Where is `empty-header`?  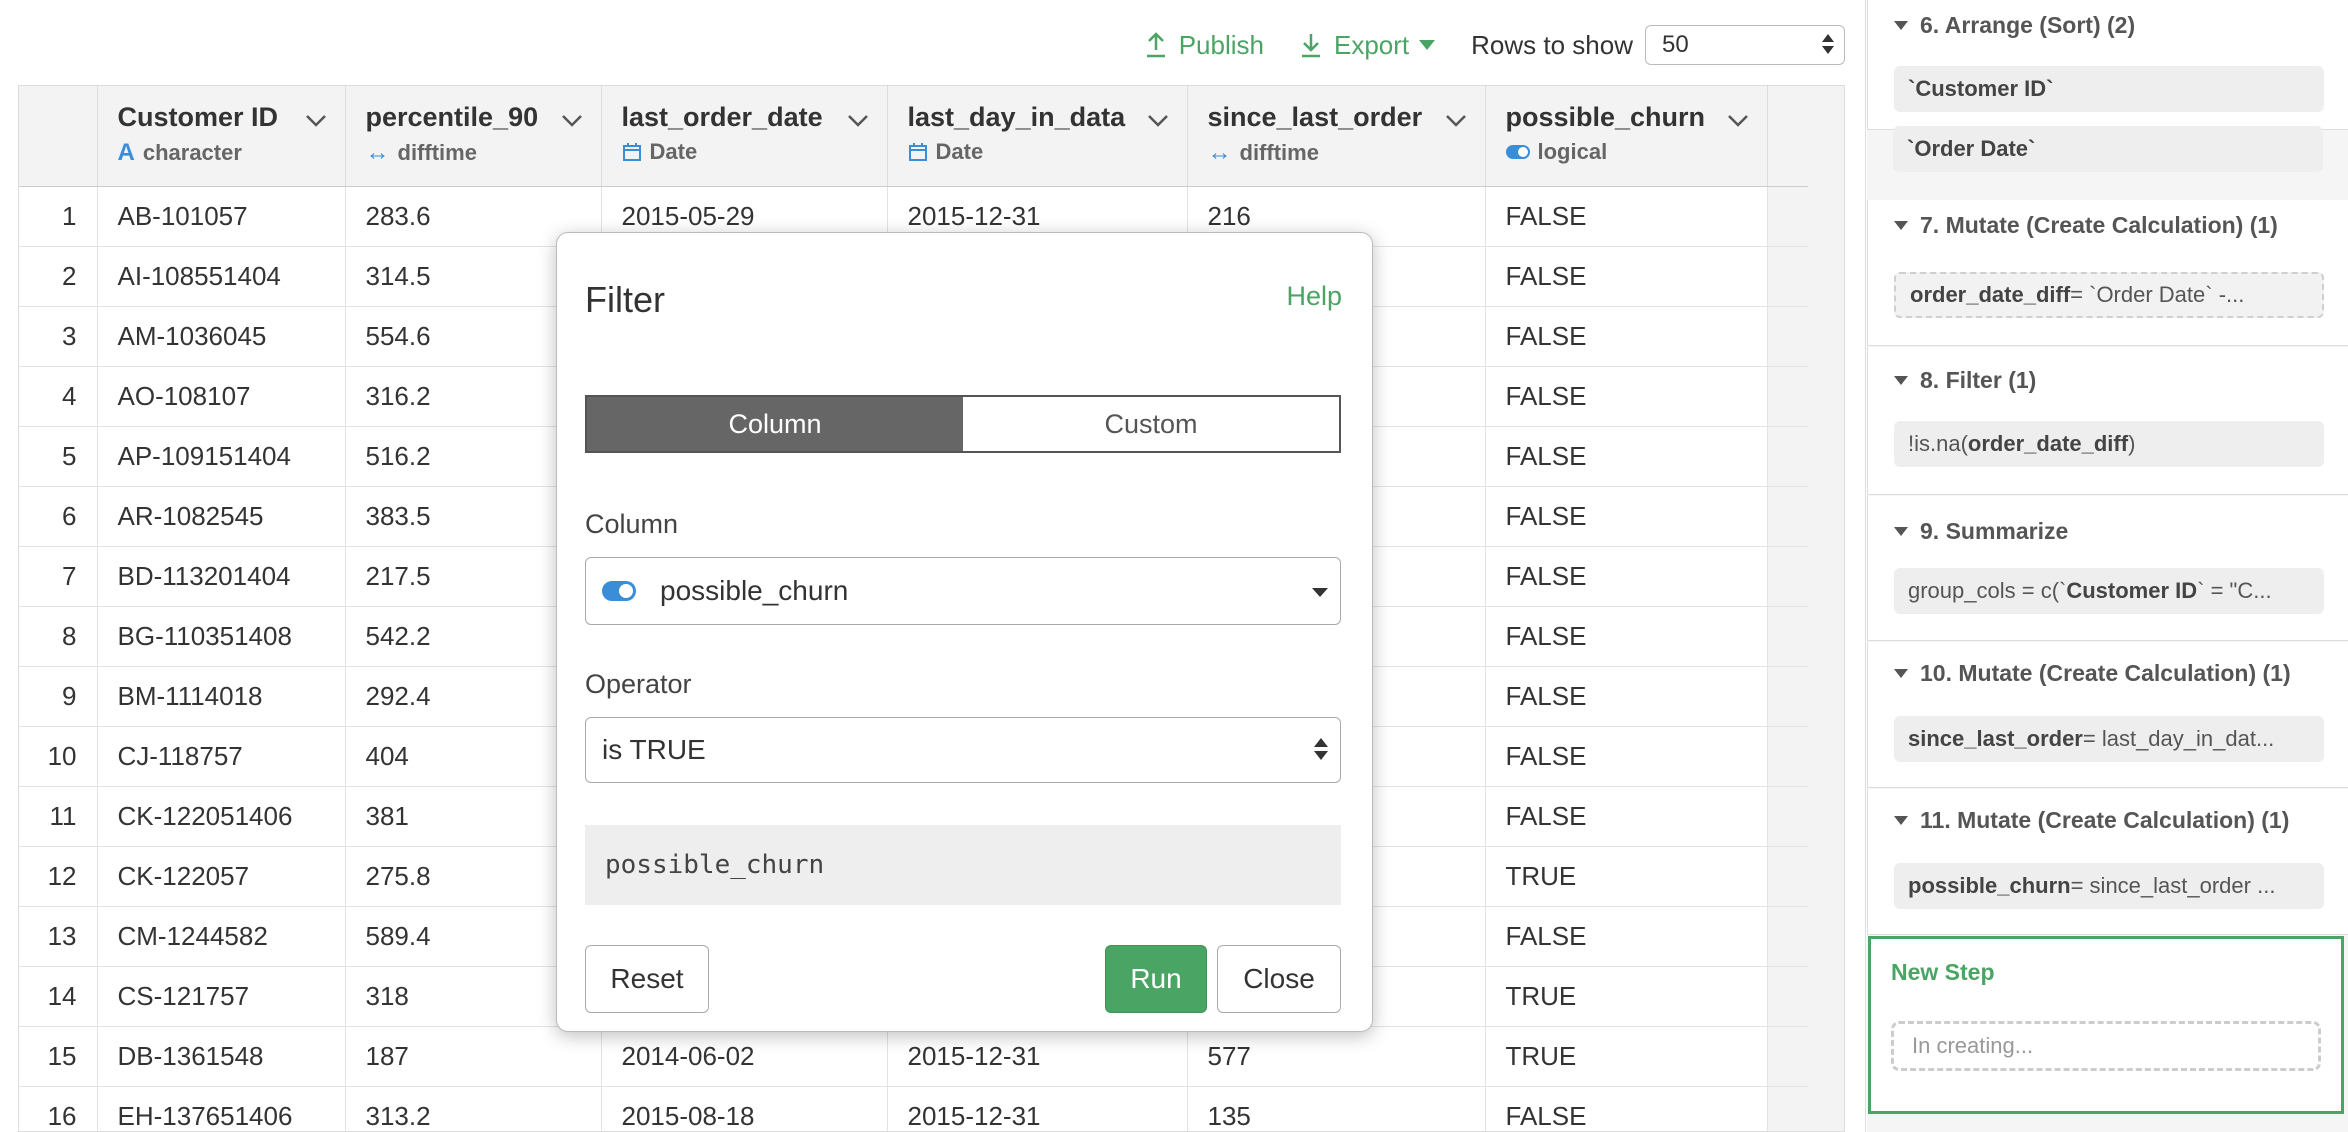
empty-header is located at coordinates (1787, 136).